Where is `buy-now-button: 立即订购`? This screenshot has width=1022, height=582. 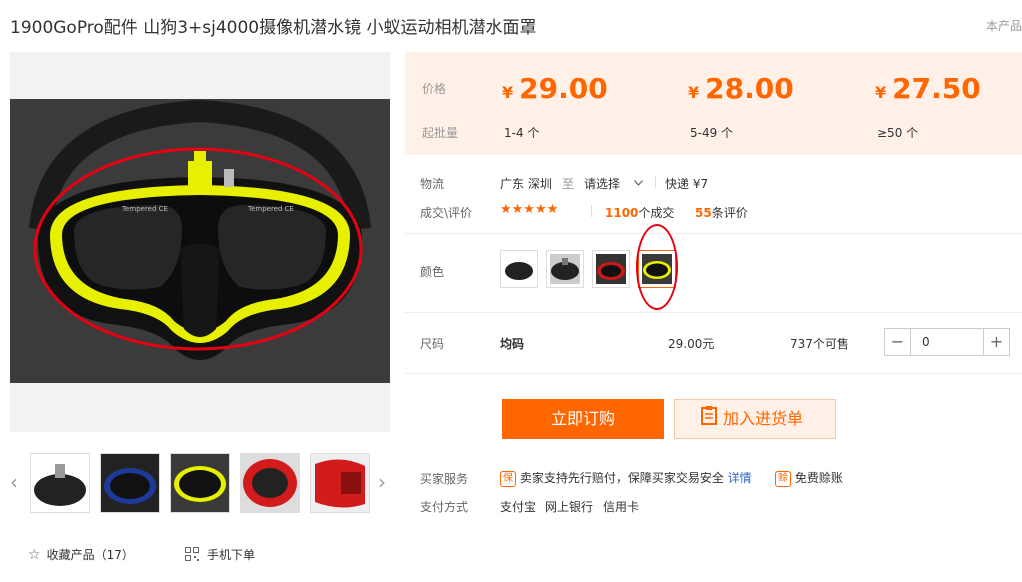 buy-now-button: 立即订购 is located at coordinates (583, 419).